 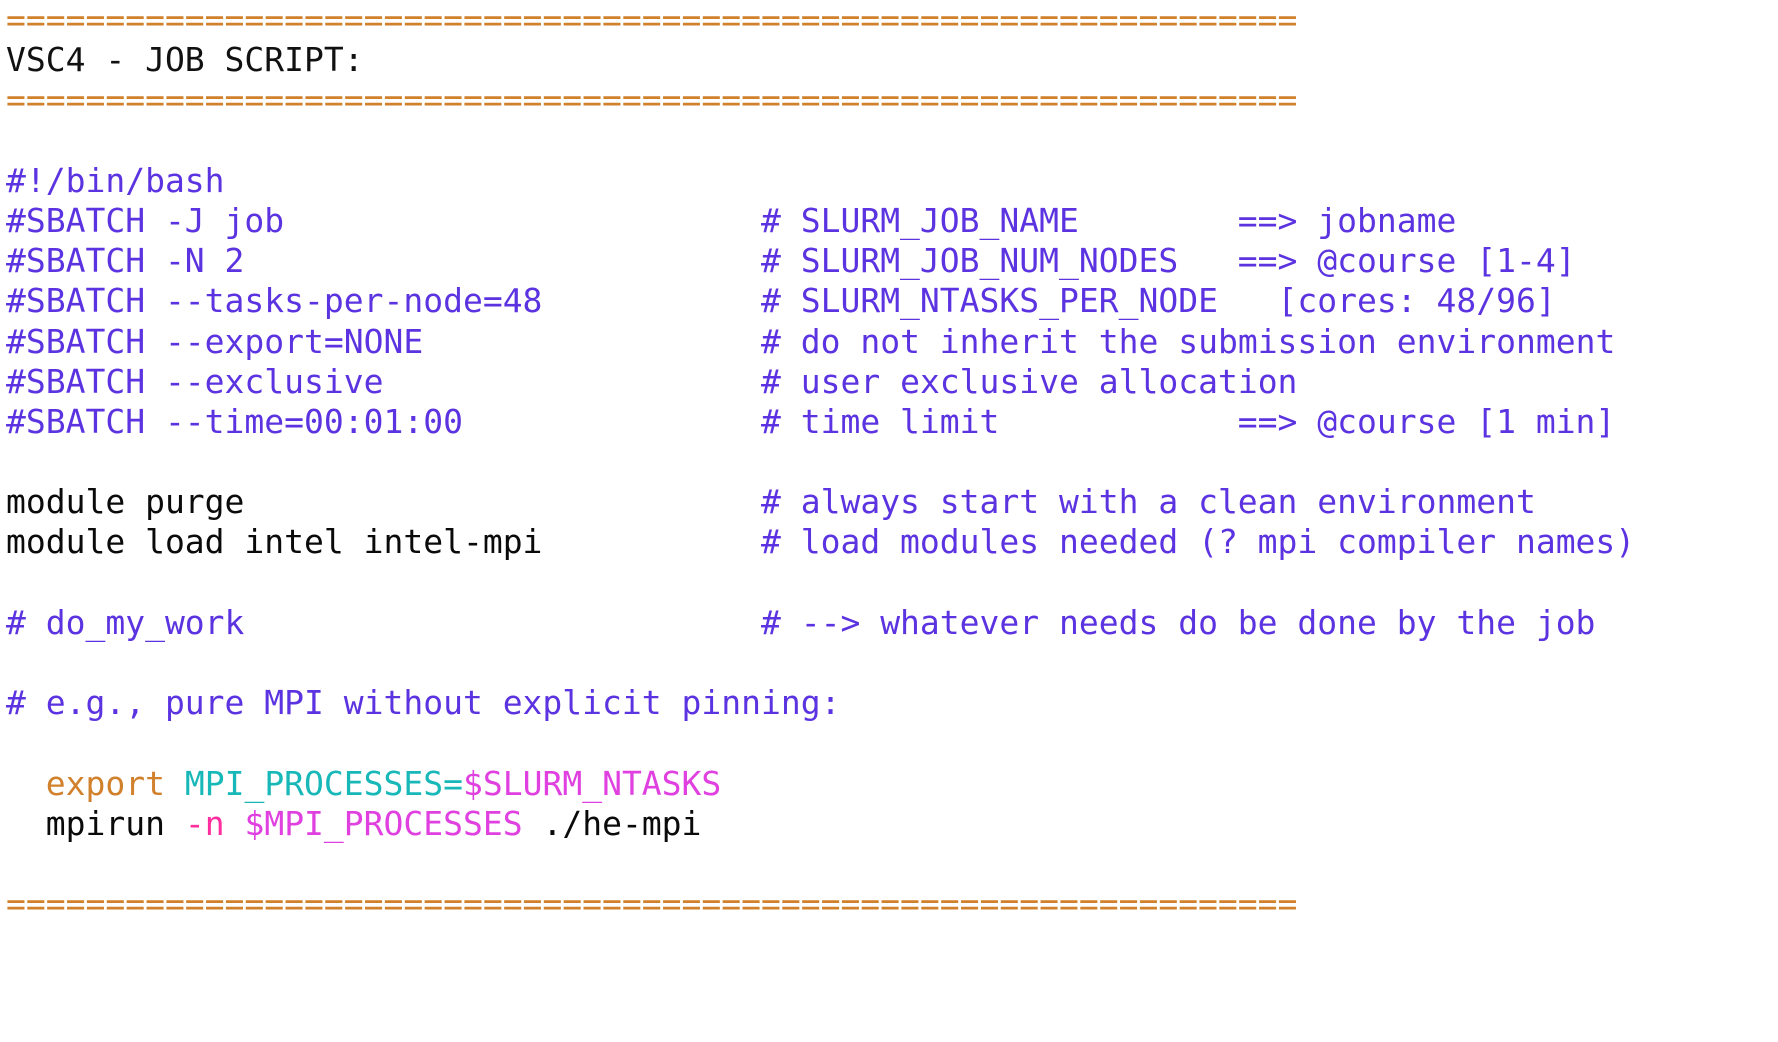 What do you see at coordinates (323, 783) in the screenshot?
I see `shell-token: MPI_PROCESSES=` at bounding box center [323, 783].